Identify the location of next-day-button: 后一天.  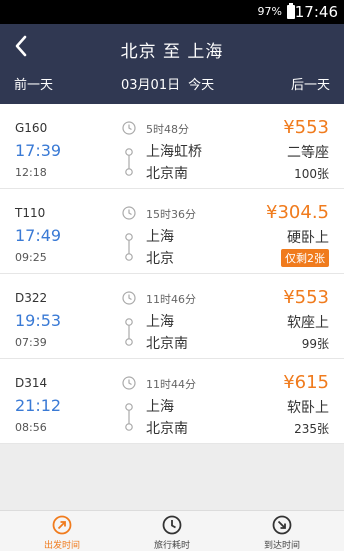
(310, 83).